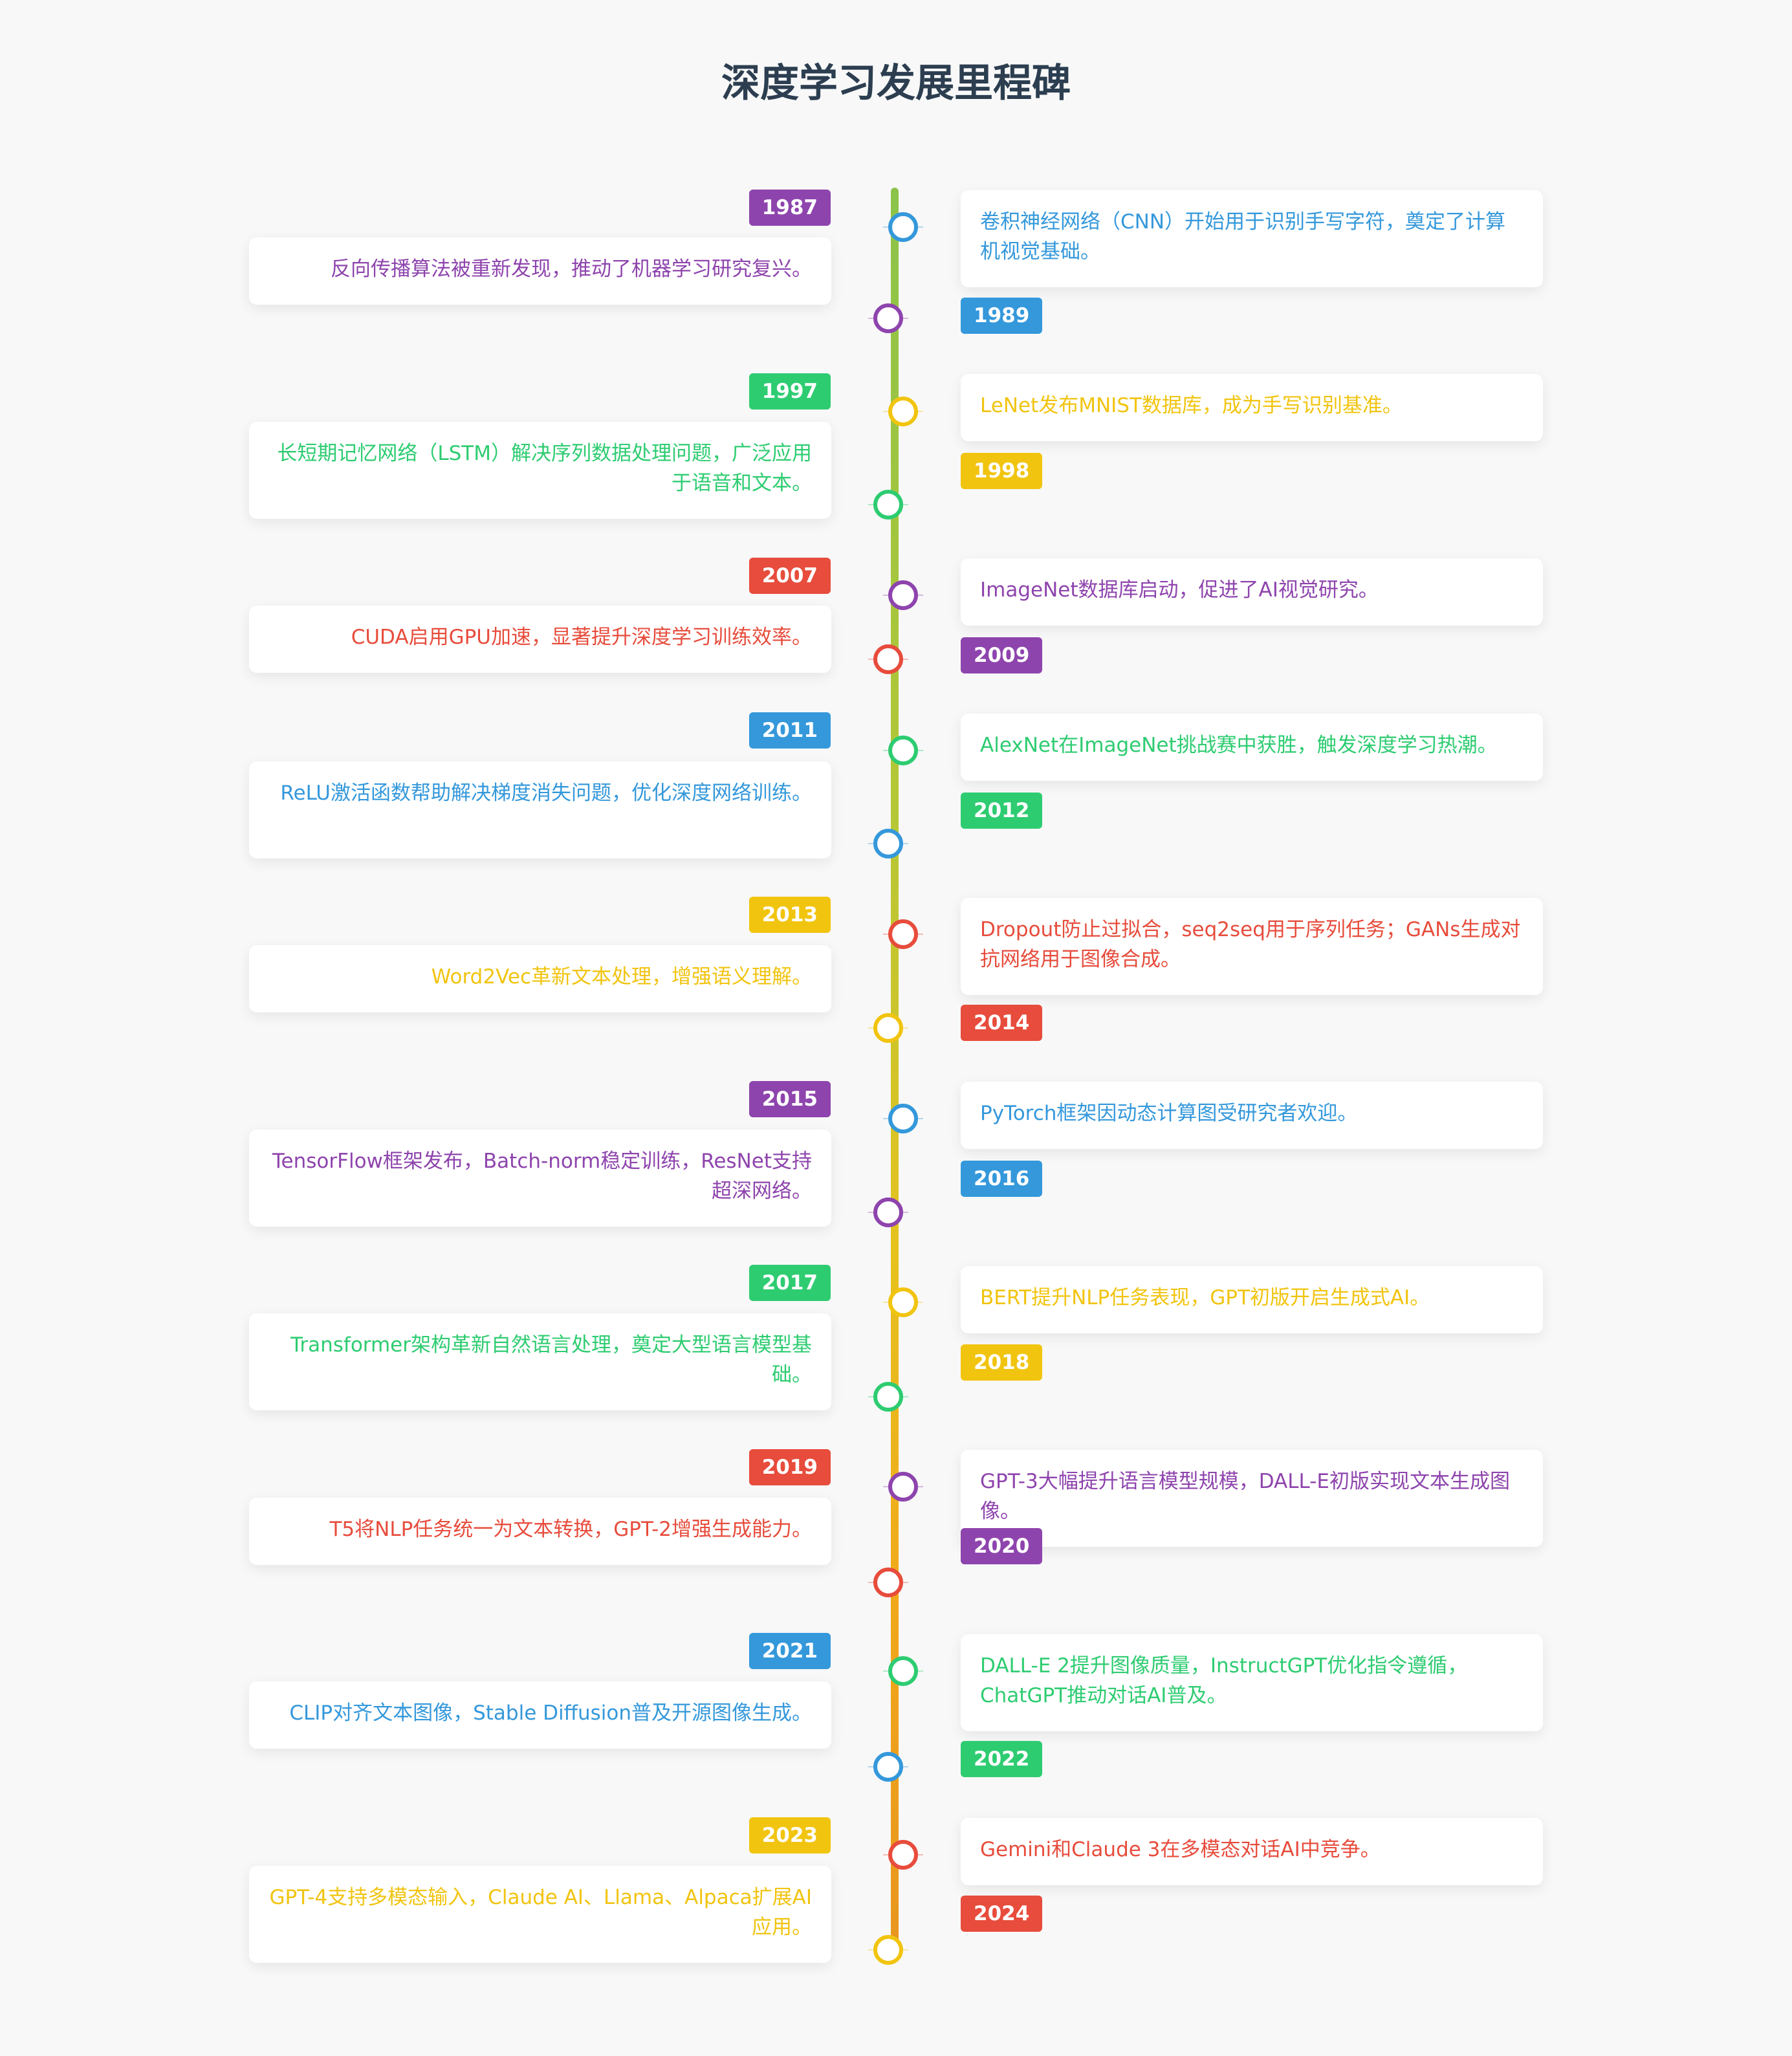 The width and height of the screenshot is (1792, 2056). I want to click on timeline-node-2011, so click(888, 843).